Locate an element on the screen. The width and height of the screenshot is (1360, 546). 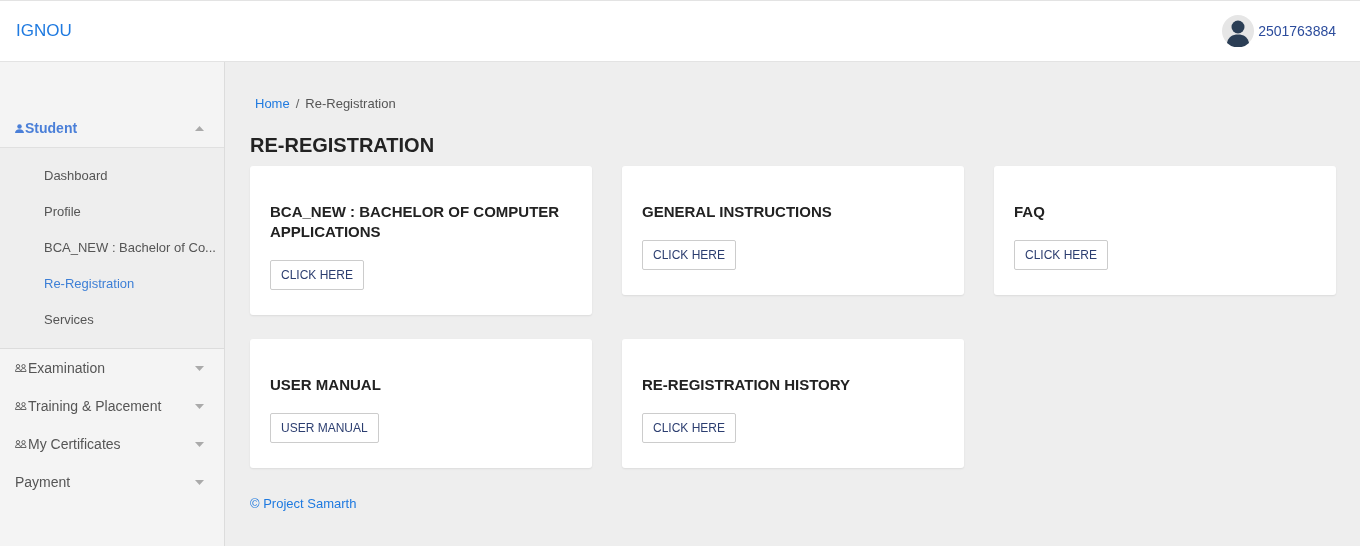
submenu-item: Profile is located at coordinates (112, 212).